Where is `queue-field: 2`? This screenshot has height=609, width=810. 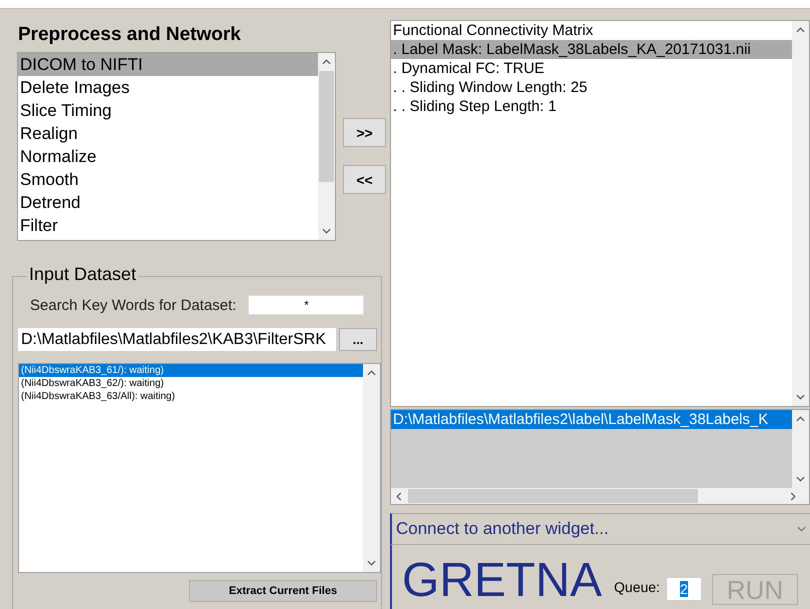
queue-field: 2 is located at coordinates (684, 589).